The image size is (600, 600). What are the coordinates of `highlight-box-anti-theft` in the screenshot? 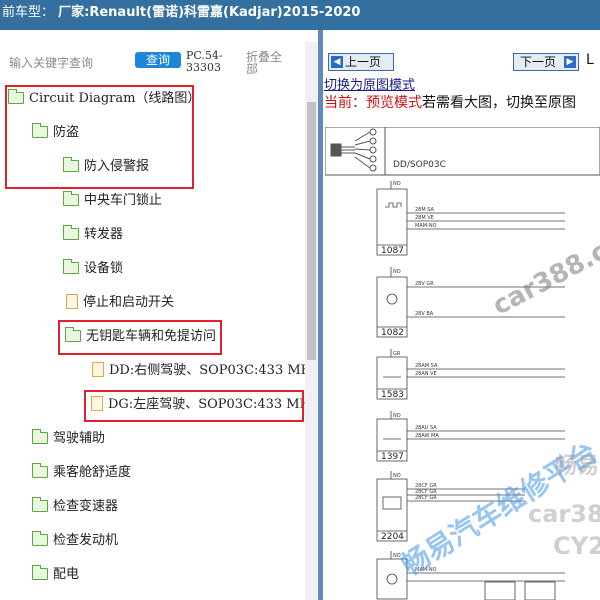 It's located at (99, 137).